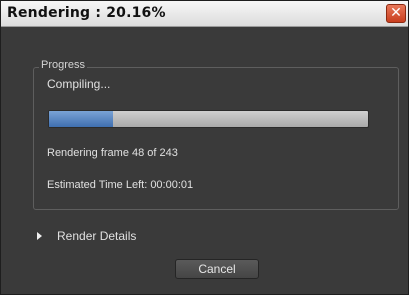 This screenshot has height=295, width=409. I want to click on frame-counter-text: Rendering frame 48 of 243, so click(112, 153).